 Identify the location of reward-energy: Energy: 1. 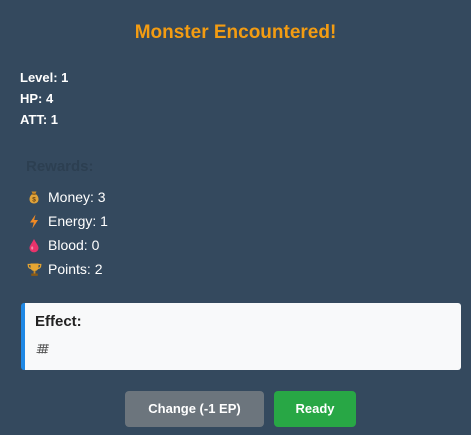
(67, 221).